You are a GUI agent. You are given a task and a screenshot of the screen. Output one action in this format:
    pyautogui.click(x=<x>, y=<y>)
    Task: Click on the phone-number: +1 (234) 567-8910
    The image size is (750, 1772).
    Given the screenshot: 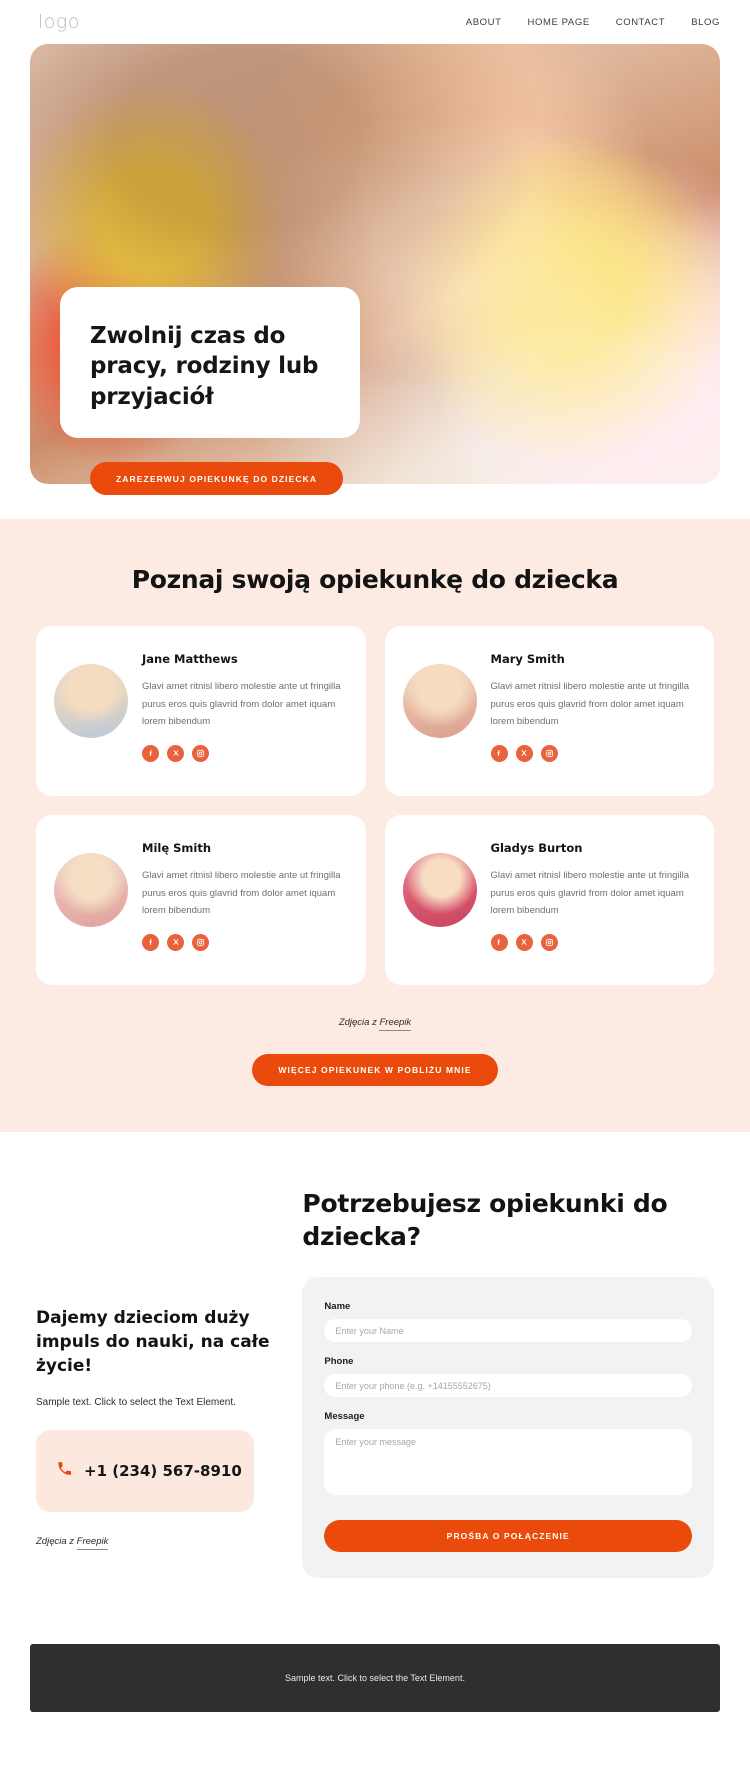 What is the action you would take?
    pyautogui.click(x=163, y=1470)
    